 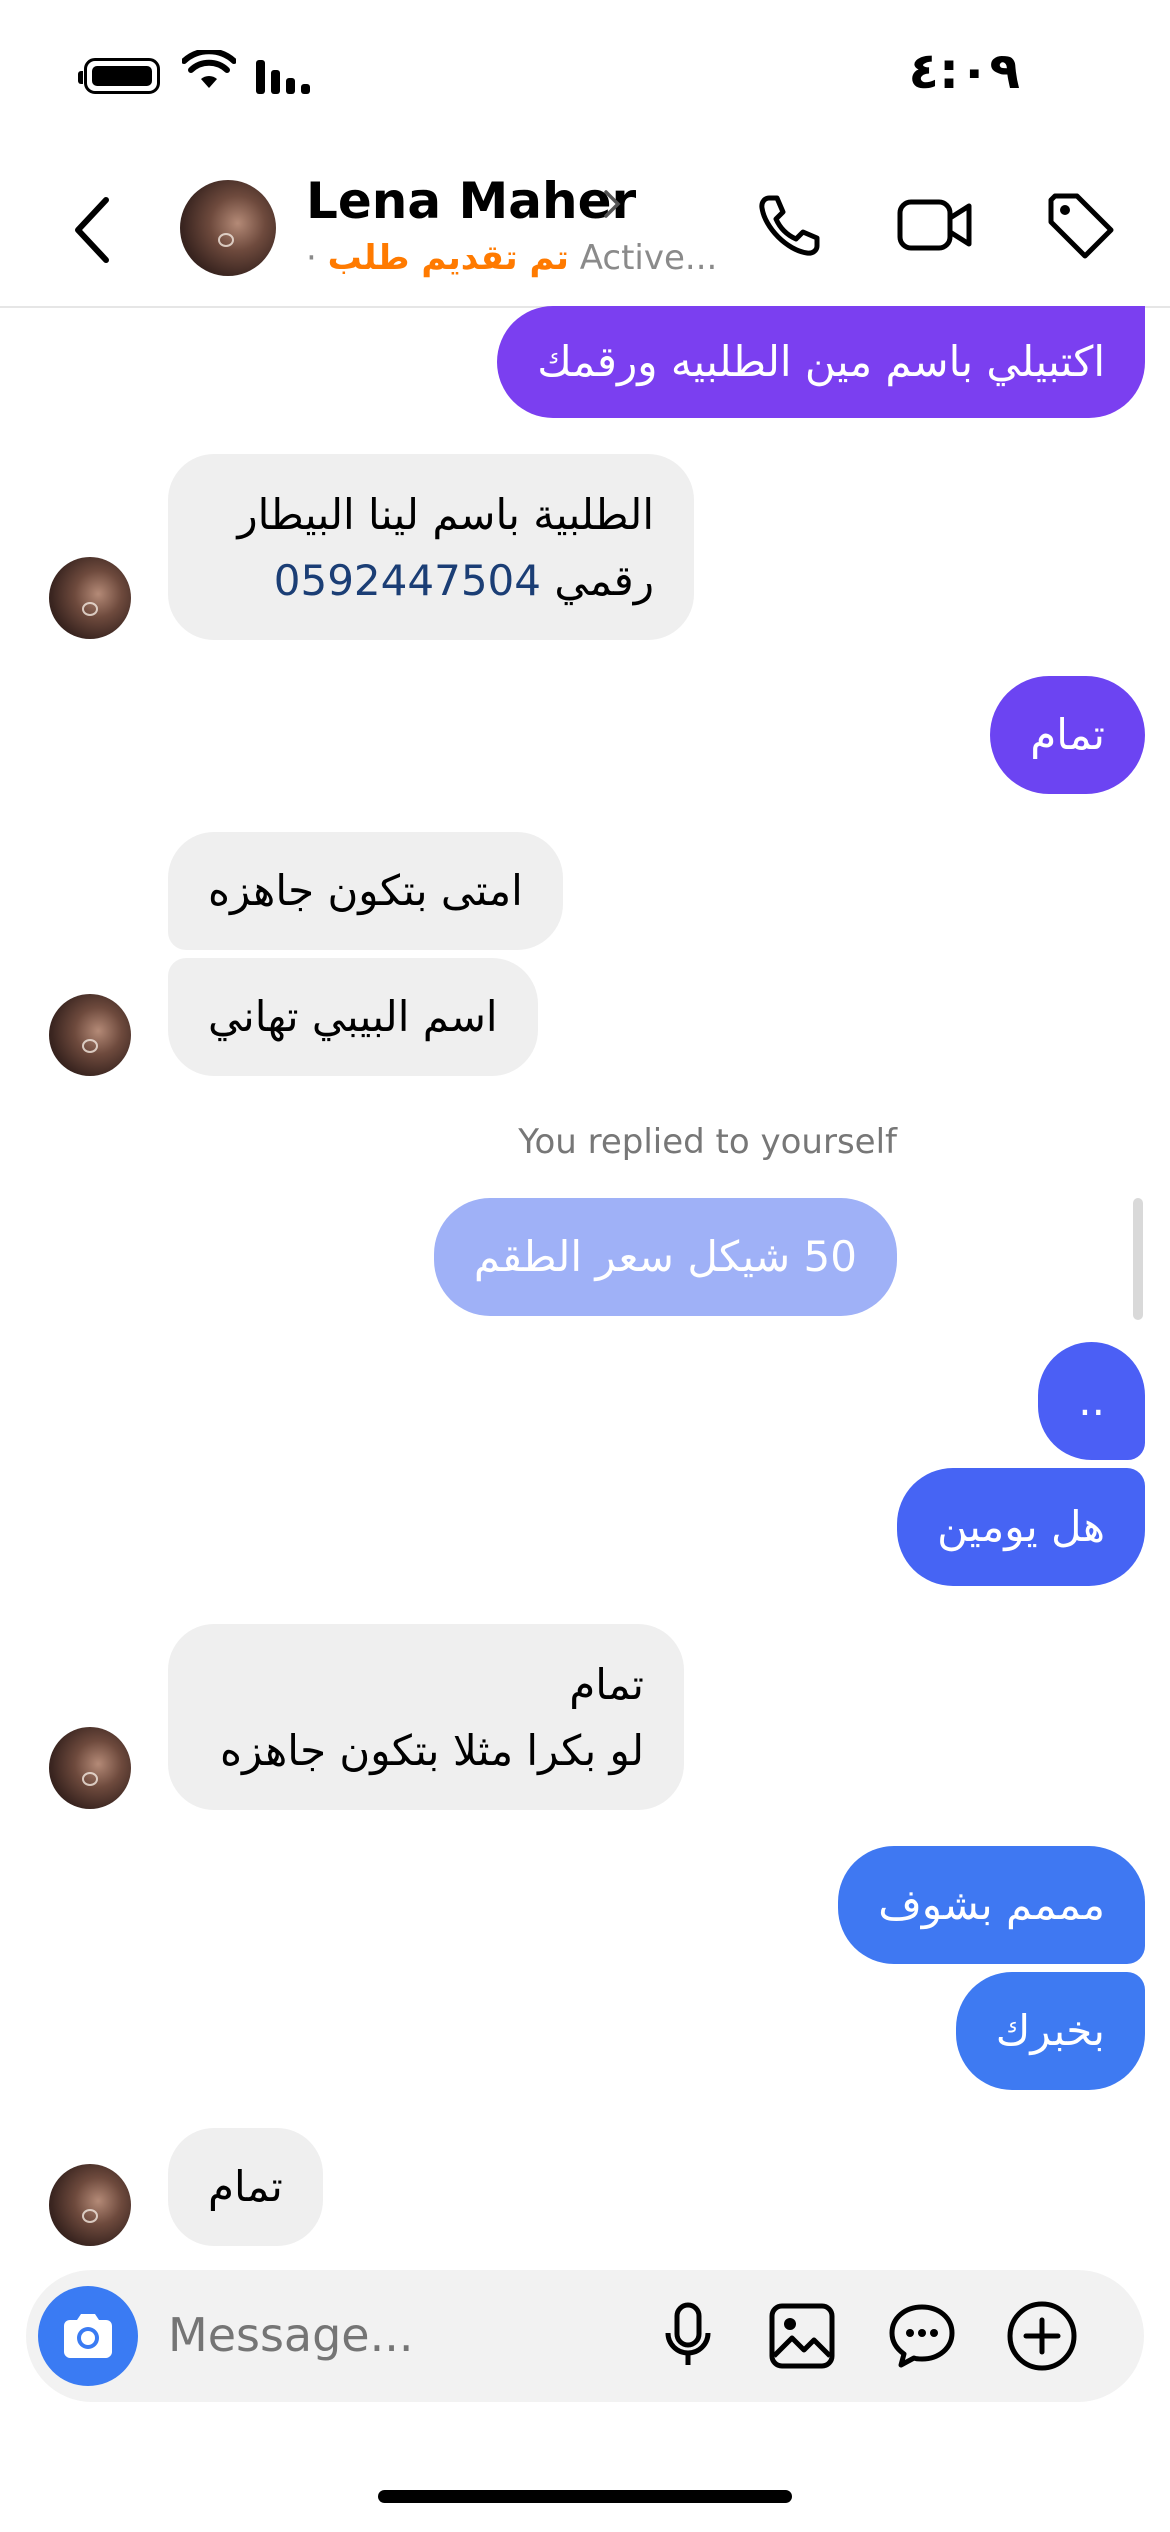 What do you see at coordinates (1138, 1259) in the screenshot?
I see `scrollbar` at bounding box center [1138, 1259].